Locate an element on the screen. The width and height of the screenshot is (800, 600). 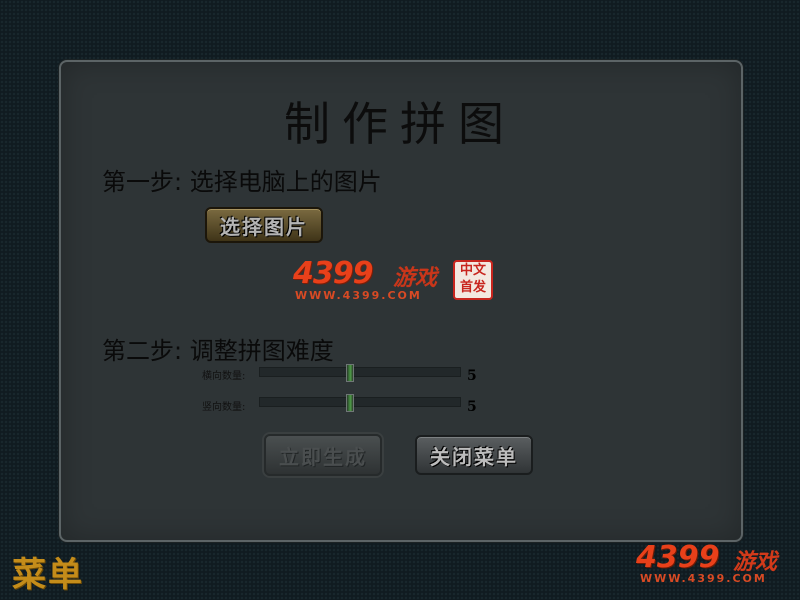
seal-line-1: 中文 is located at coordinates (472, 270).